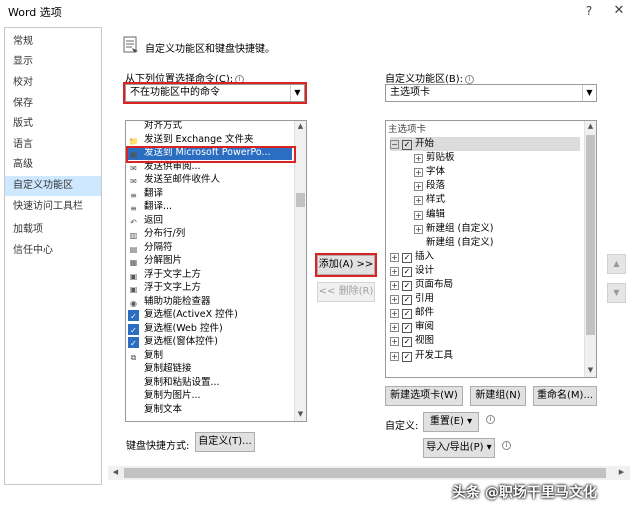  Describe the element at coordinates (155, 410) in the screenshot. I see `command-item: 复制文本` at that location.